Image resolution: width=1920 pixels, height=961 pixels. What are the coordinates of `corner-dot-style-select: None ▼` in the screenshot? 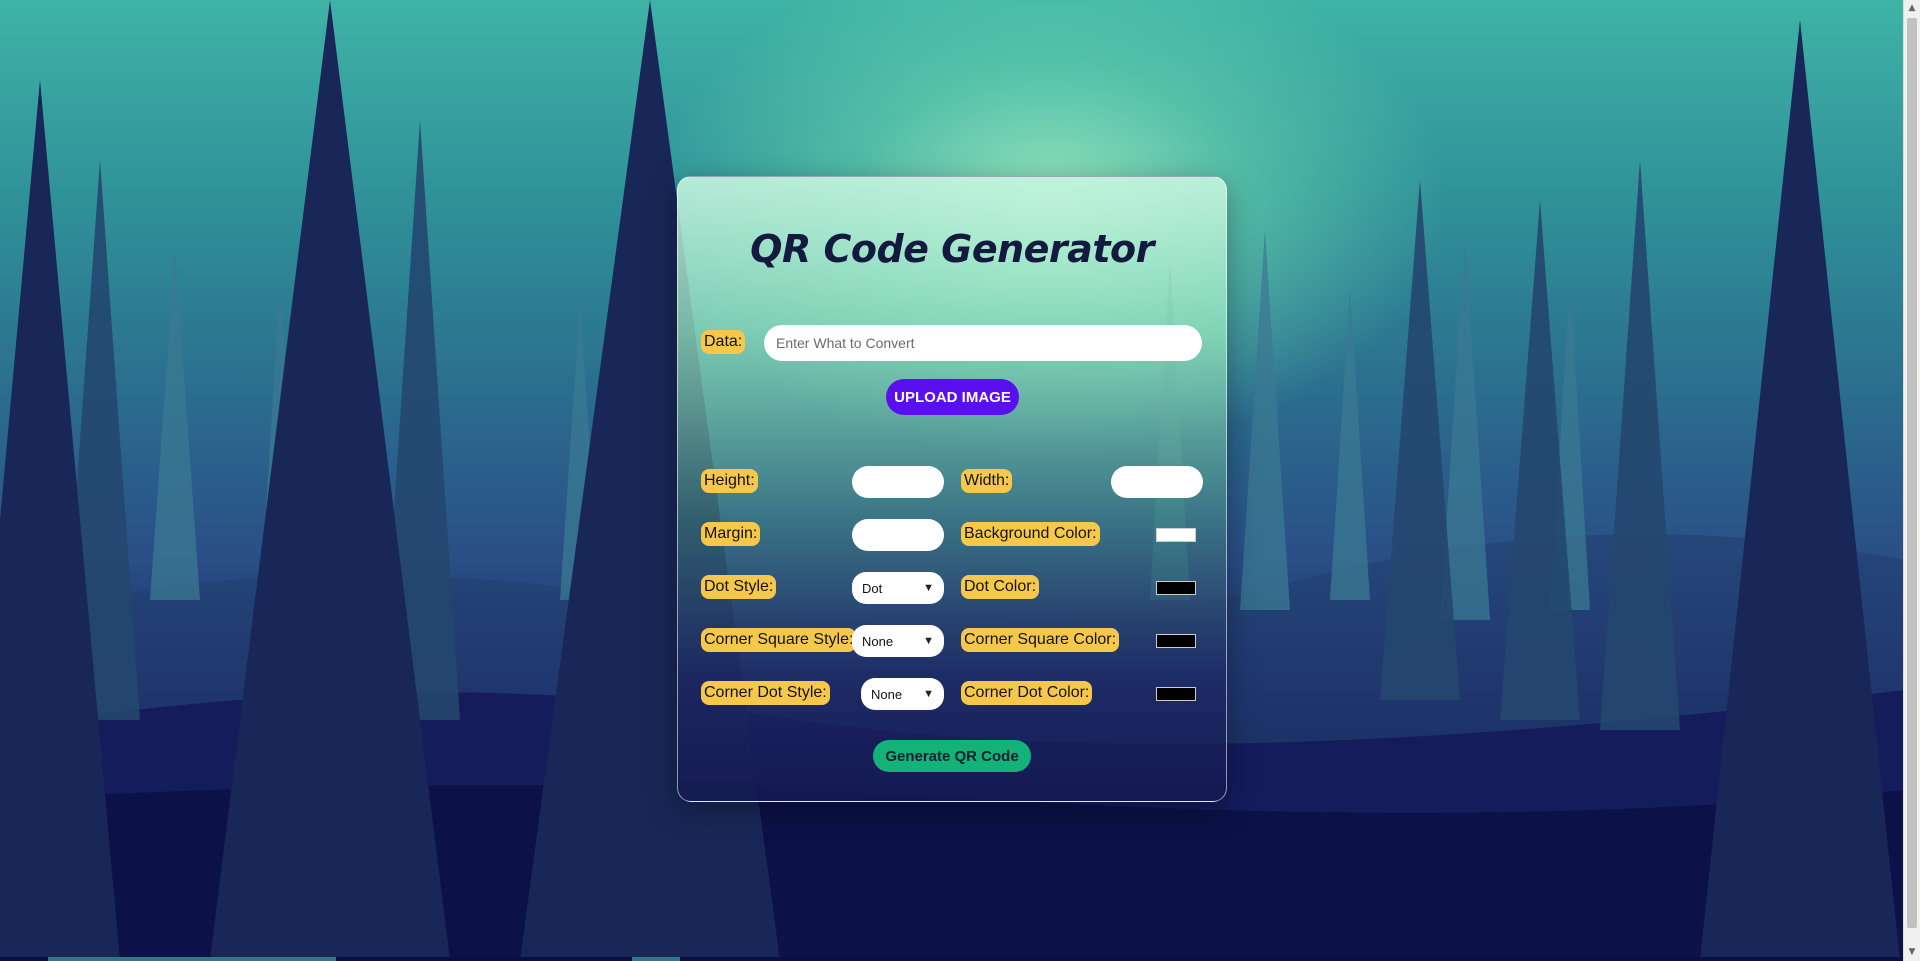 It's located at (902, 694).